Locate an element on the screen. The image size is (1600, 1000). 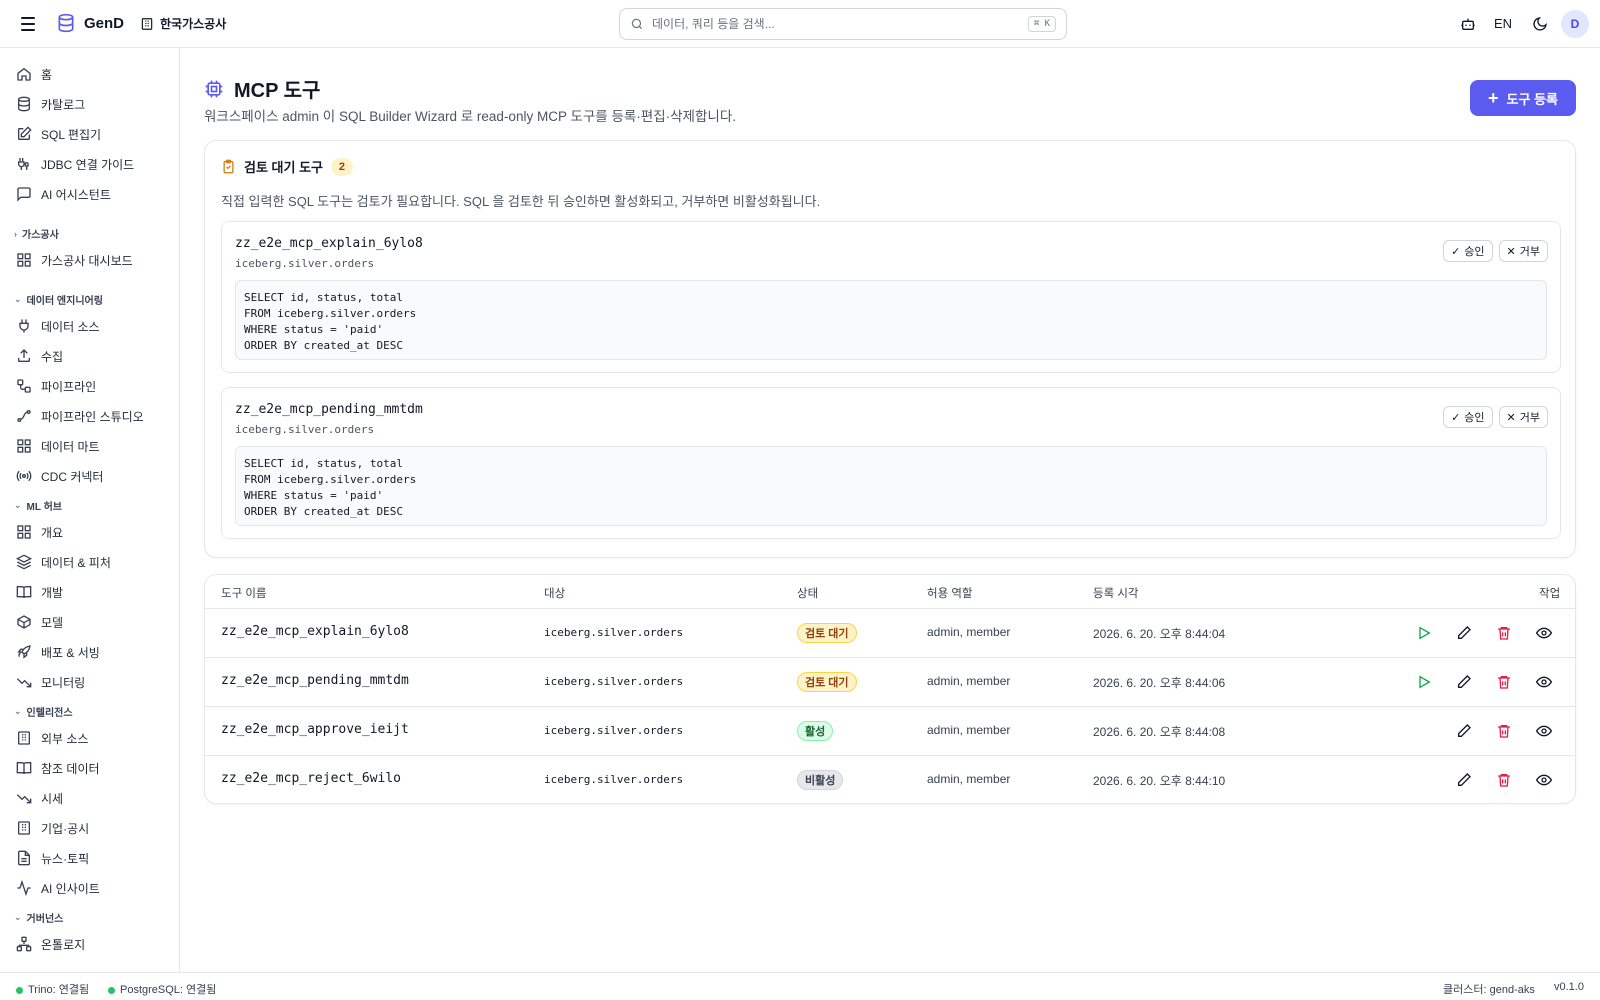
section-ml-hub: ⌄ ML 허브 is located at coordinates (38, 505).